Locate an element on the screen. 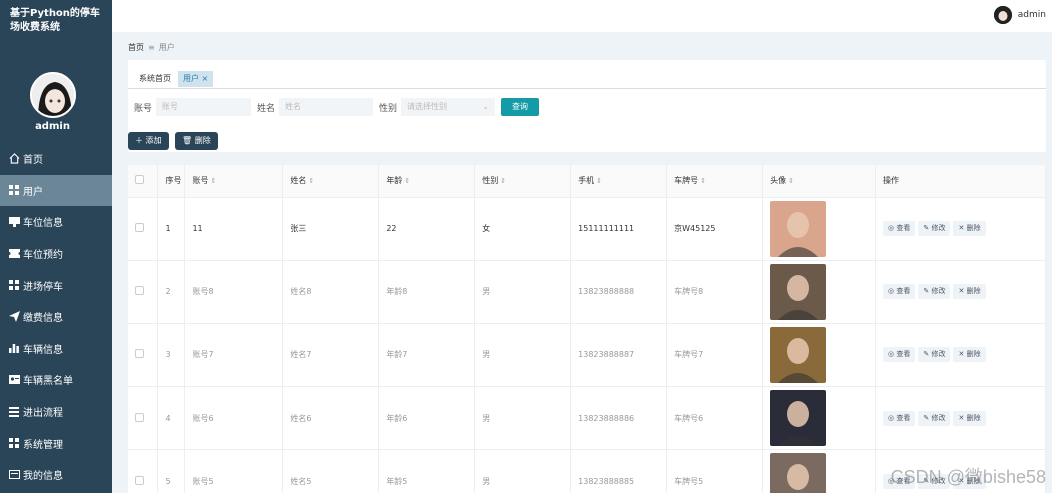  sidebar-item-system: 系统管理 is located at coordinates (56, 443).